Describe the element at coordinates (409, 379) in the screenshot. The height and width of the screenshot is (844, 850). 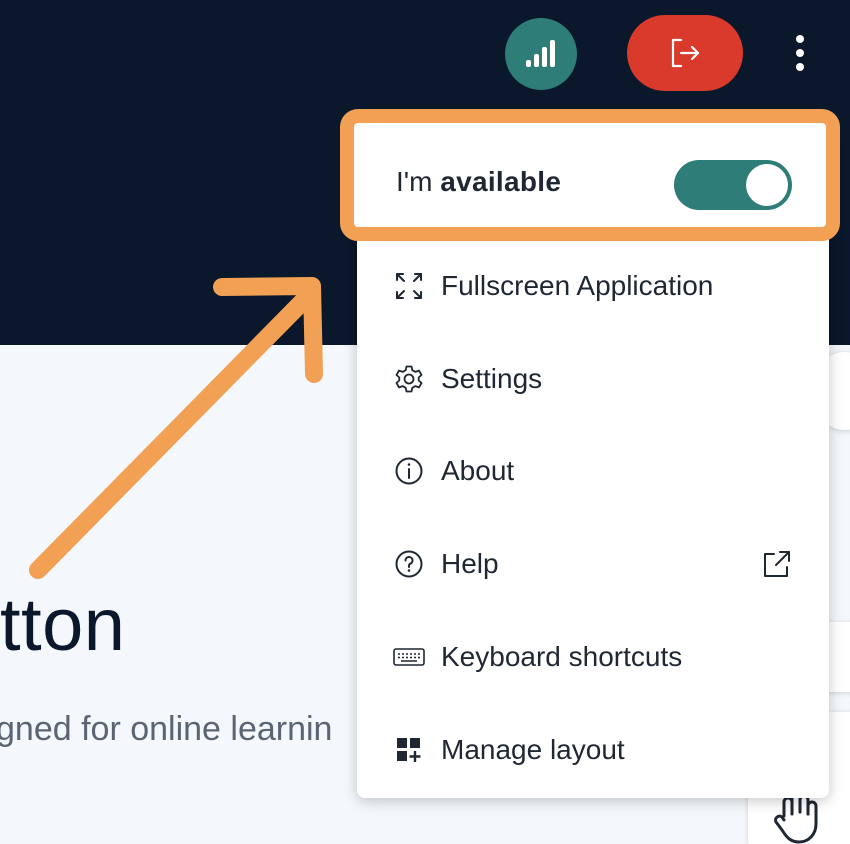
I see `gear-icon` at that location.